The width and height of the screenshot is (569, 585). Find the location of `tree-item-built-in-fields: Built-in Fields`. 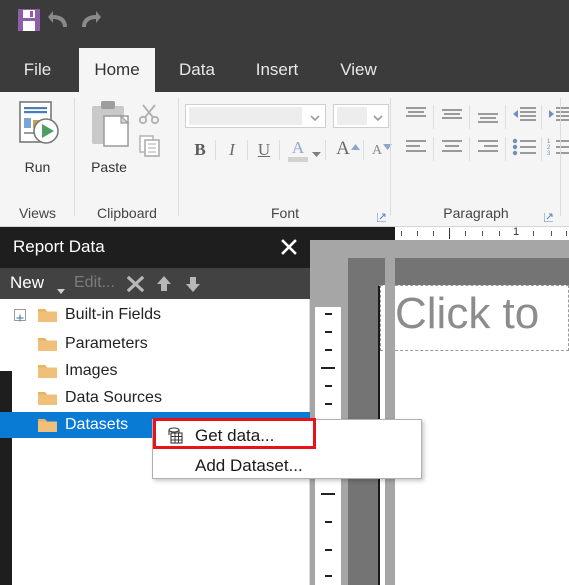

tree-item-built-in-fields: Built-in Fields is located at coordinates (155, 315).